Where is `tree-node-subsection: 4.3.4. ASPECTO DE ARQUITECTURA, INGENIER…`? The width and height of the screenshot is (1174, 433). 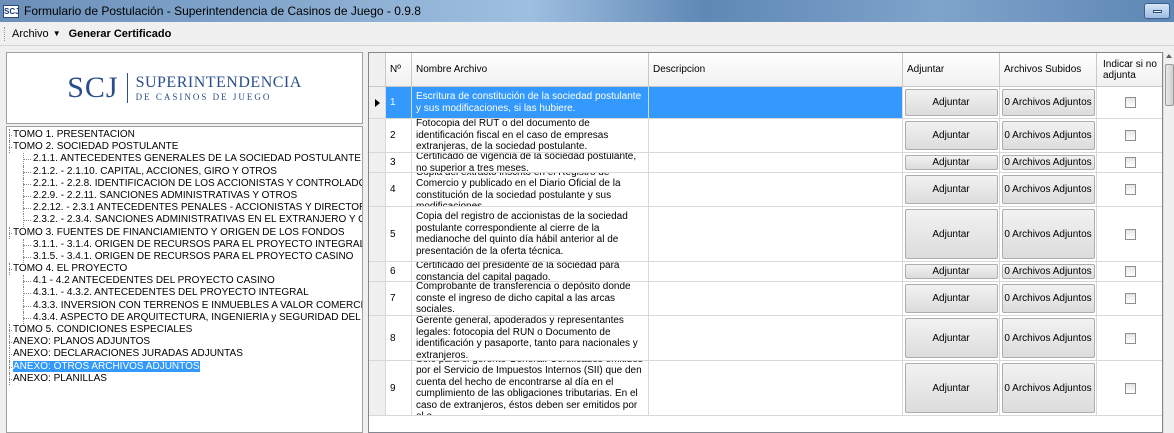
tree-node-subsection: 4.3.4. ASPECTO DE ARQUITECTURA, INGENIER… is located at coordinates (184, 317).